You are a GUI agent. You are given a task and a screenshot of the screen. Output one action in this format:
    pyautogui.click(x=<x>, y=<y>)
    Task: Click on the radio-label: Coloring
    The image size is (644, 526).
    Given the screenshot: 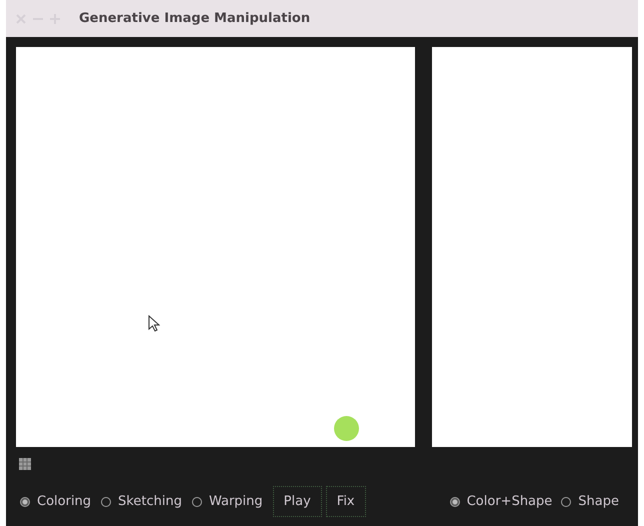 What is the action you would take?
    pyautogui.click(x=64, y=501)
    